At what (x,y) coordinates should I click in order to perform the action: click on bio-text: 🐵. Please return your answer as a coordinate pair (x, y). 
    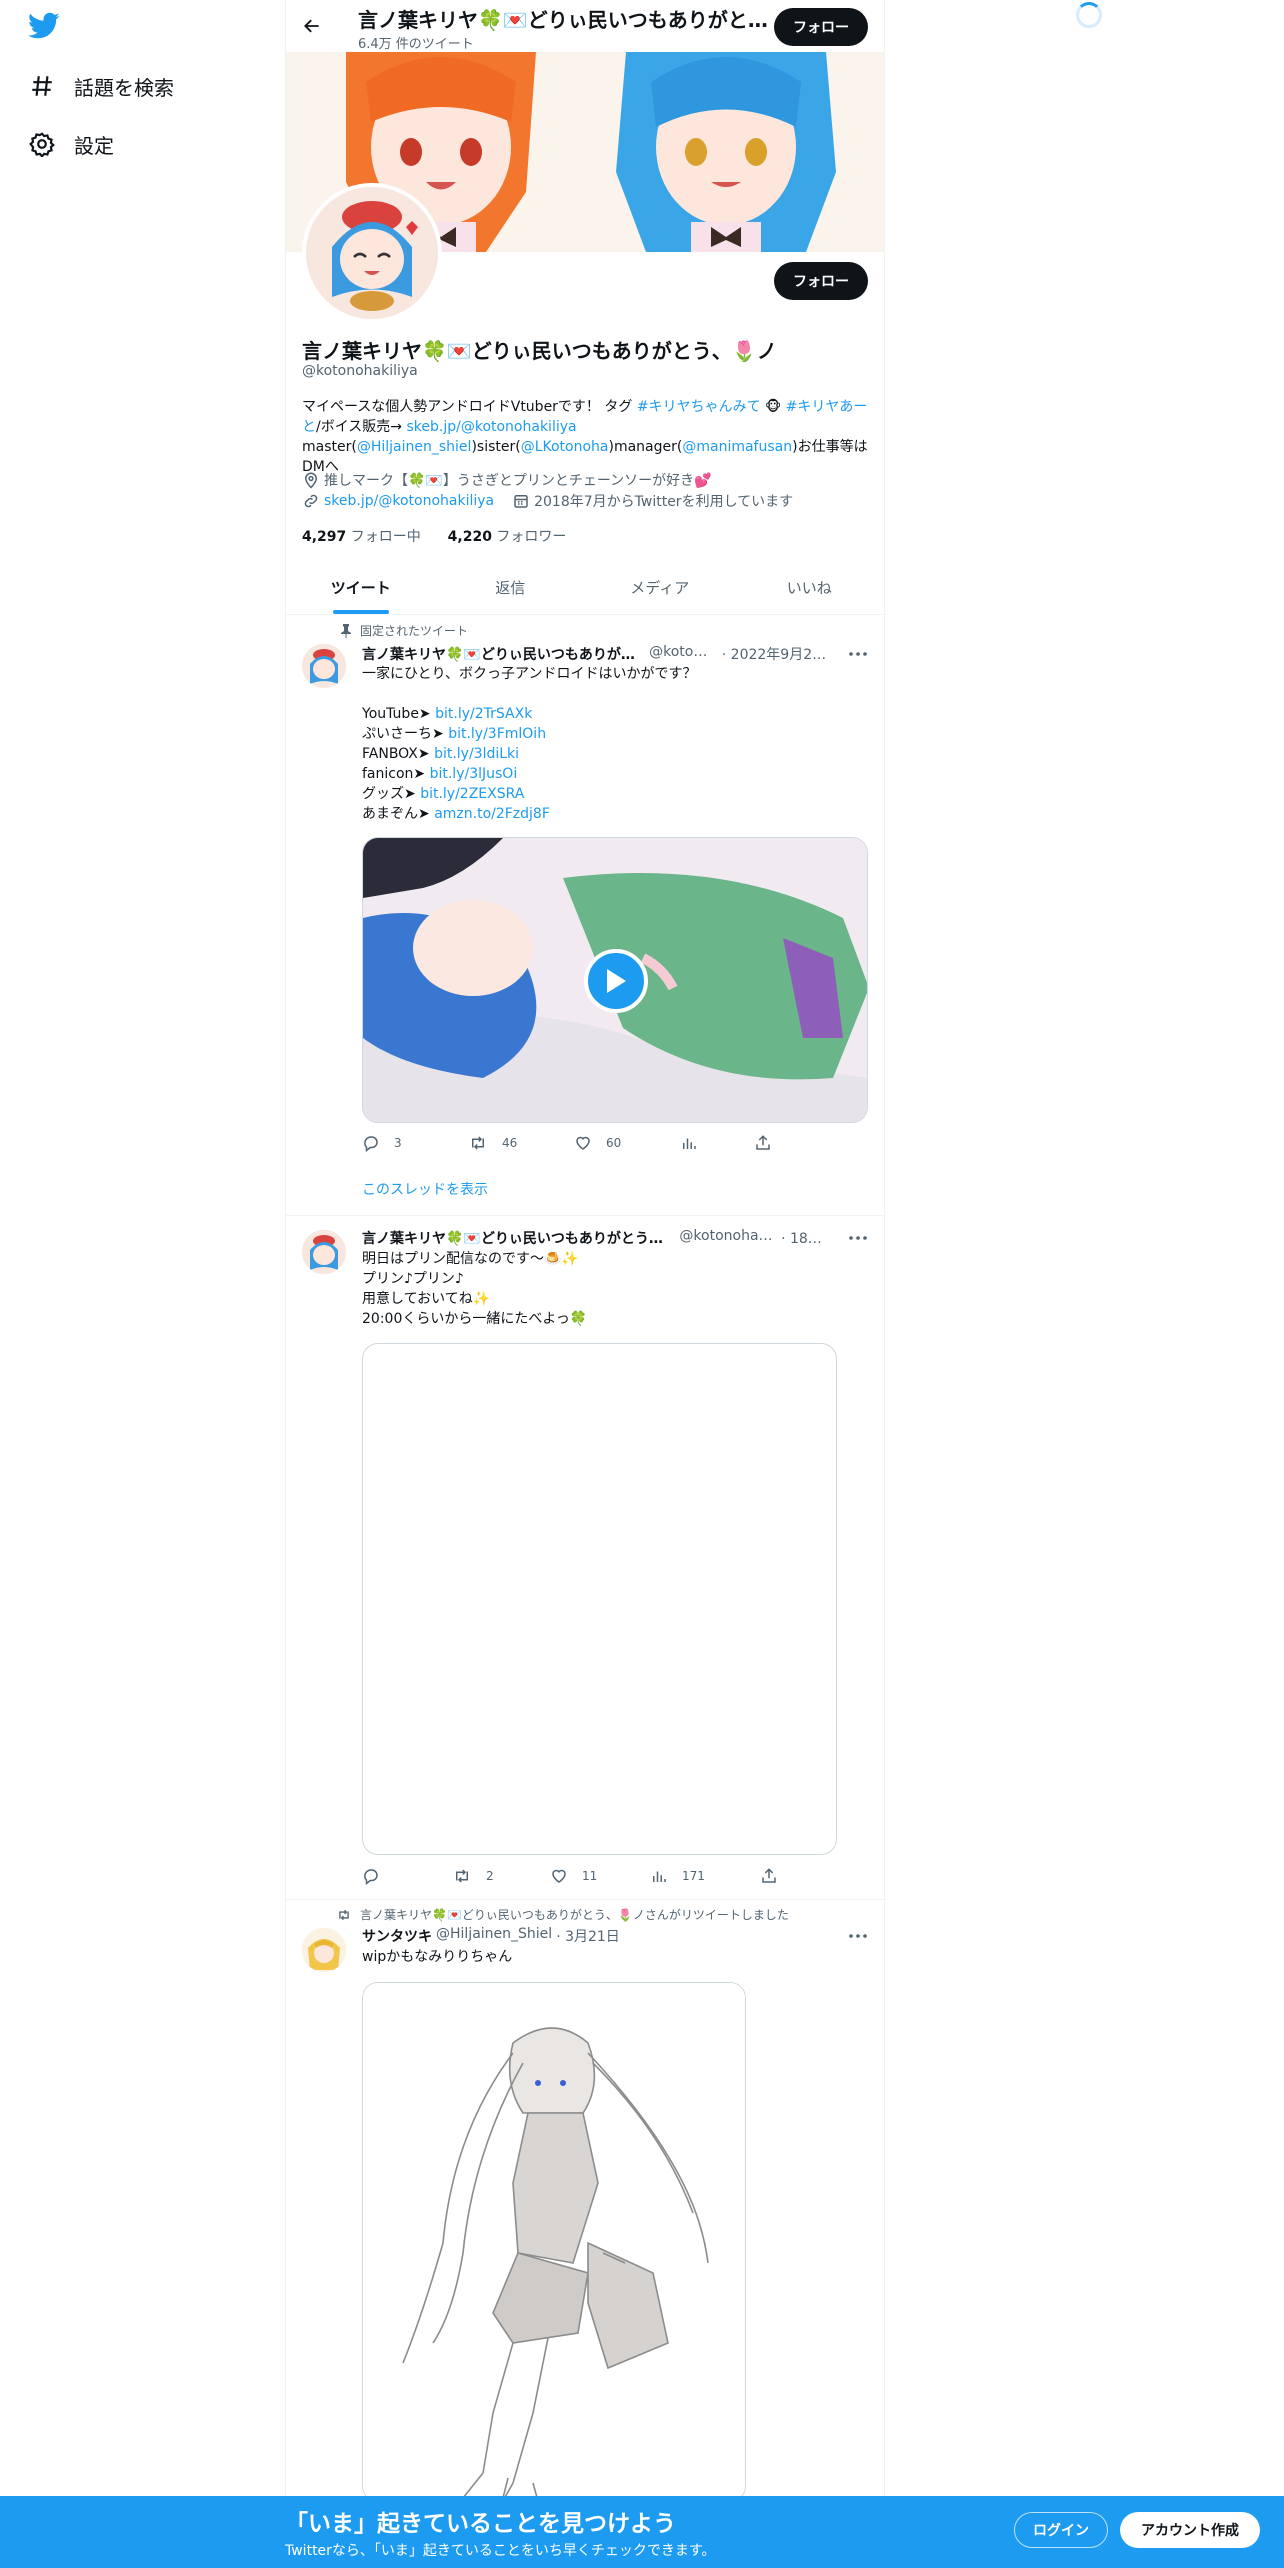
    Looking at the image, I should click on (773, 407).